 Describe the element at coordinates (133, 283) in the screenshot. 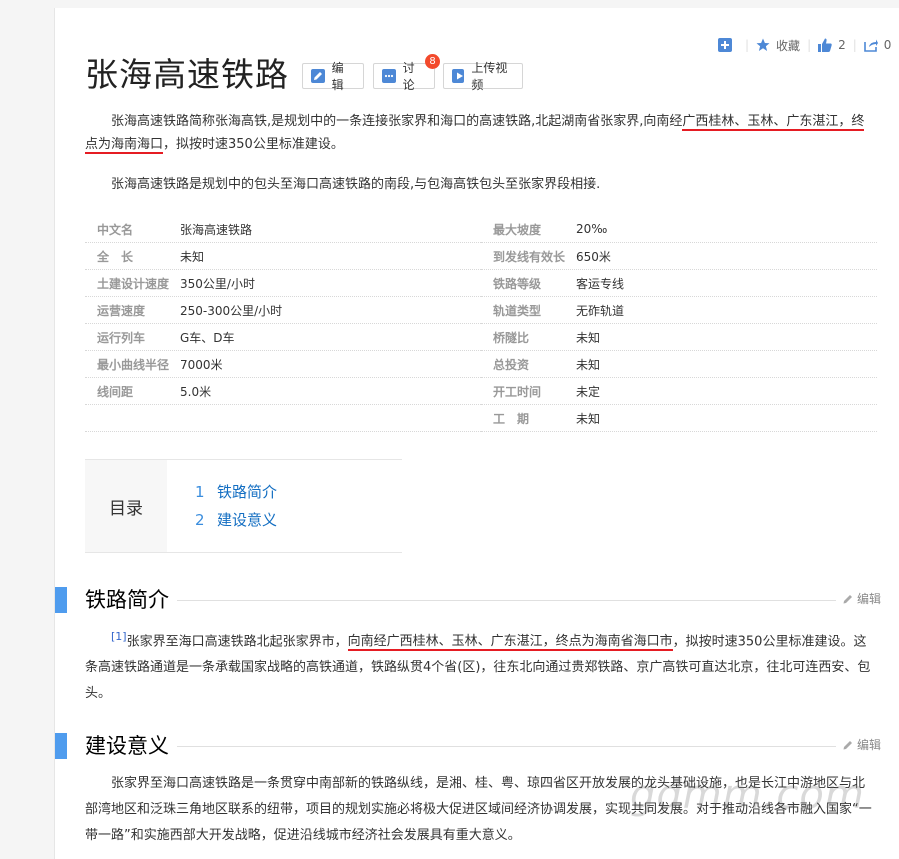

I see `info-key: 土建设计速度` at that location.